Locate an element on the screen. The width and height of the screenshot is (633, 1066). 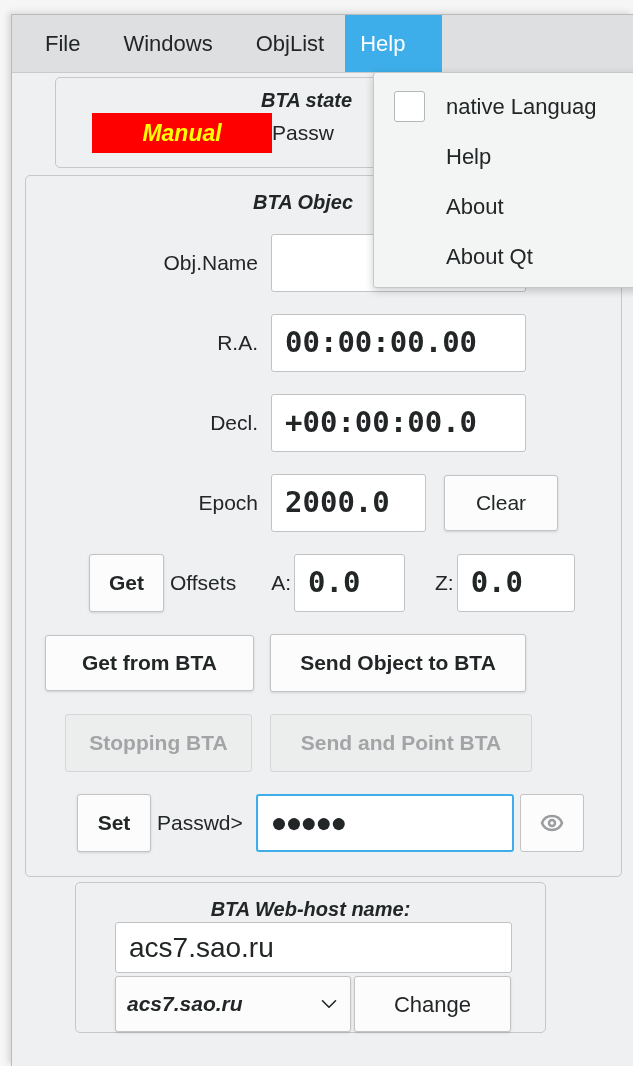
mode-indicator: Manual is located at coordinates (182, 133).